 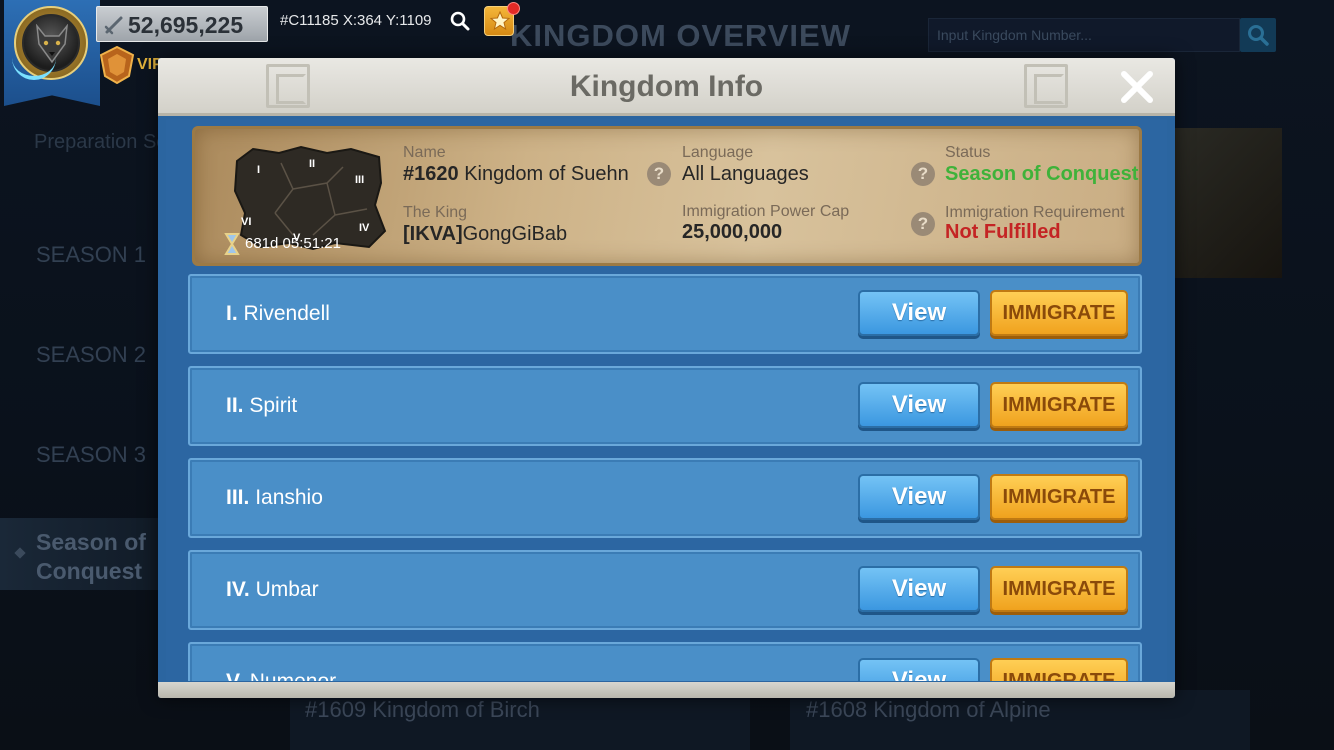 I want to click on map-region-label: I, so click(x=258, y=170).